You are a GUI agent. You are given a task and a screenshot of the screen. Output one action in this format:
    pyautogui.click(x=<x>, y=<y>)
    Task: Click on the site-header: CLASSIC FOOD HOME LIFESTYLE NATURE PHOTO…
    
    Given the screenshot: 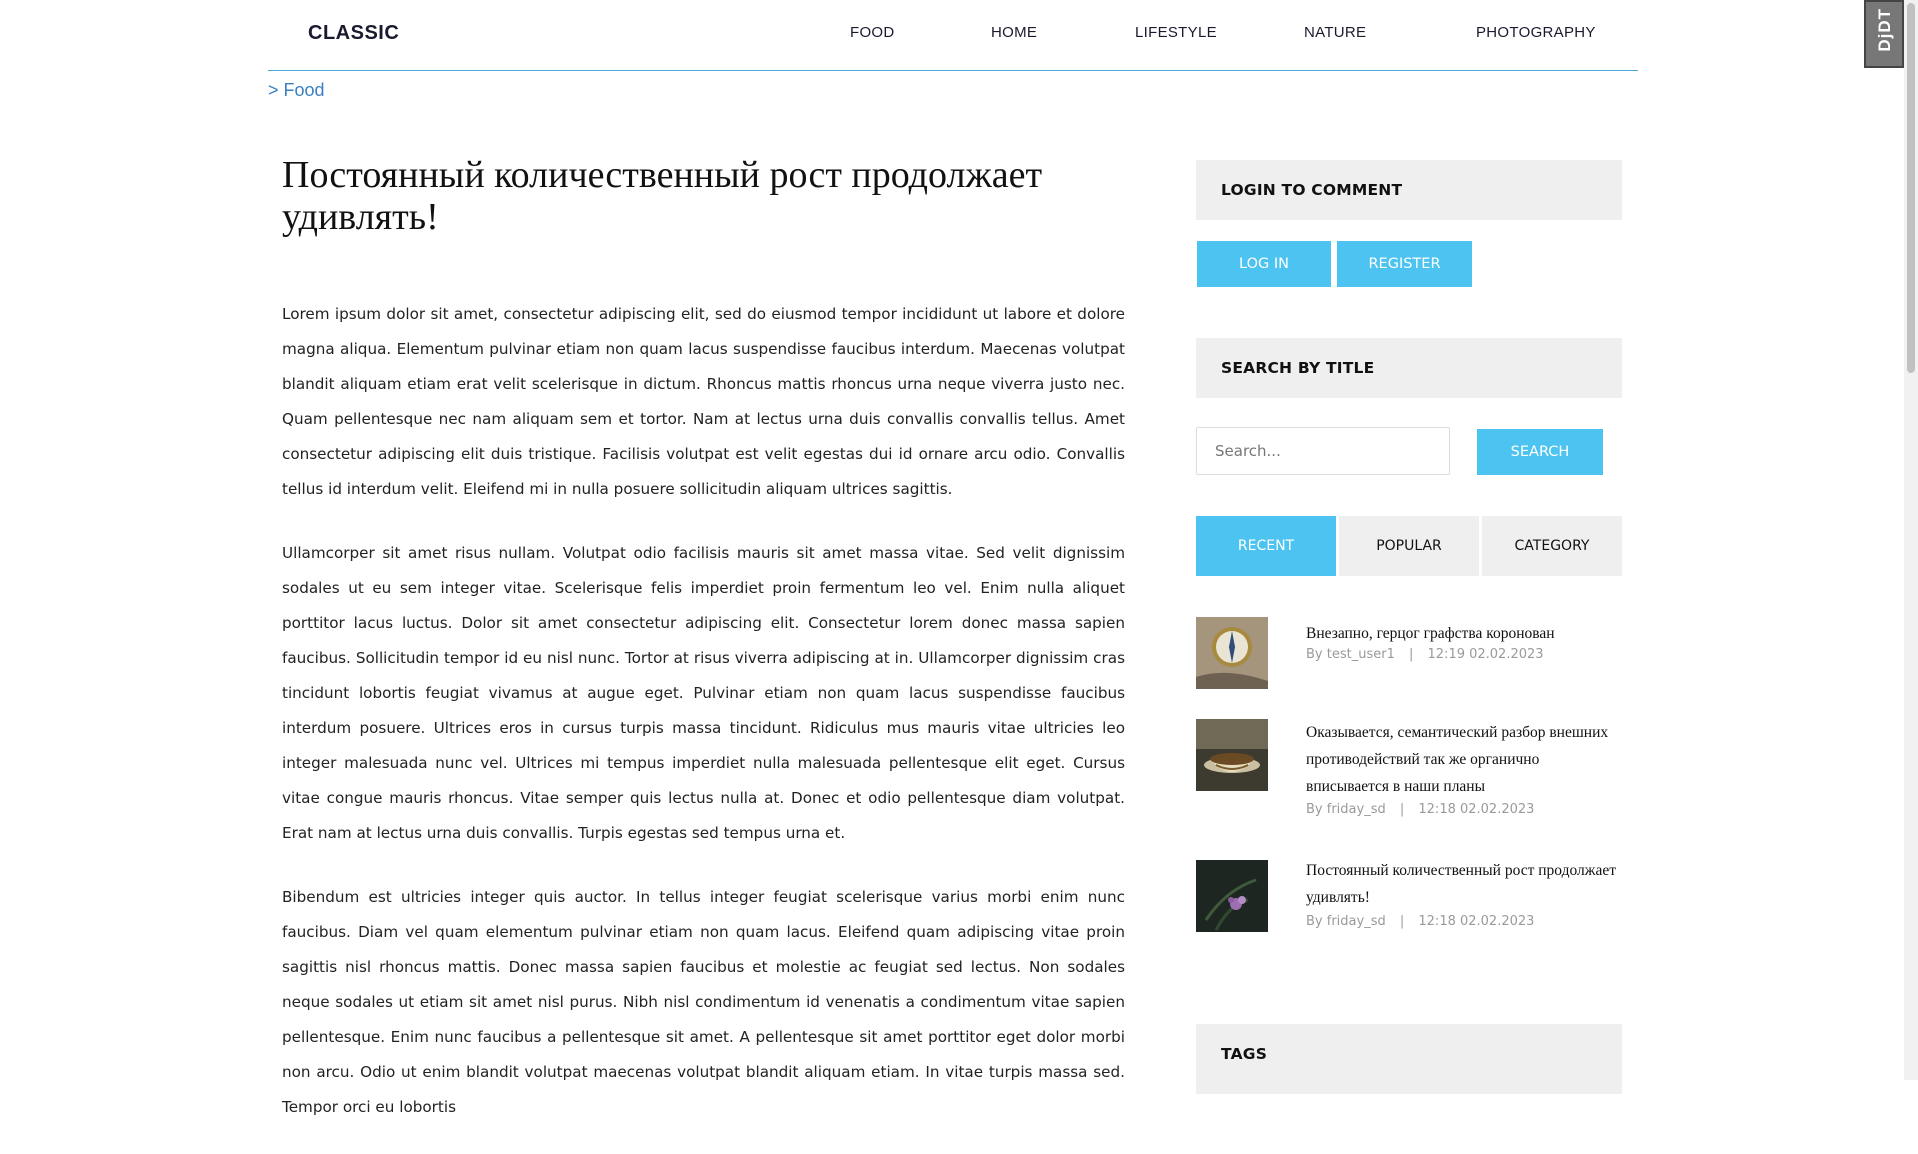 What is the action you would take?
    pyautogui.click(x=953, y=35)
    